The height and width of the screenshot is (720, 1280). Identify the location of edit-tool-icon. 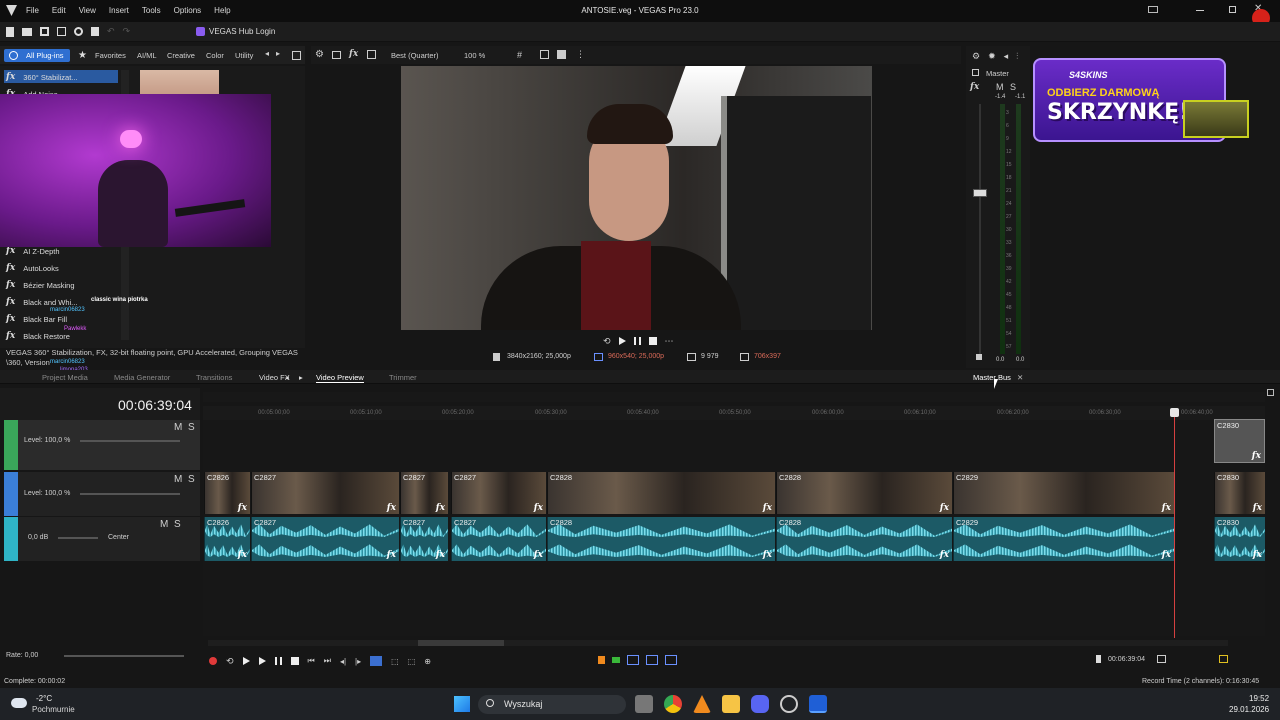
(376, 661).